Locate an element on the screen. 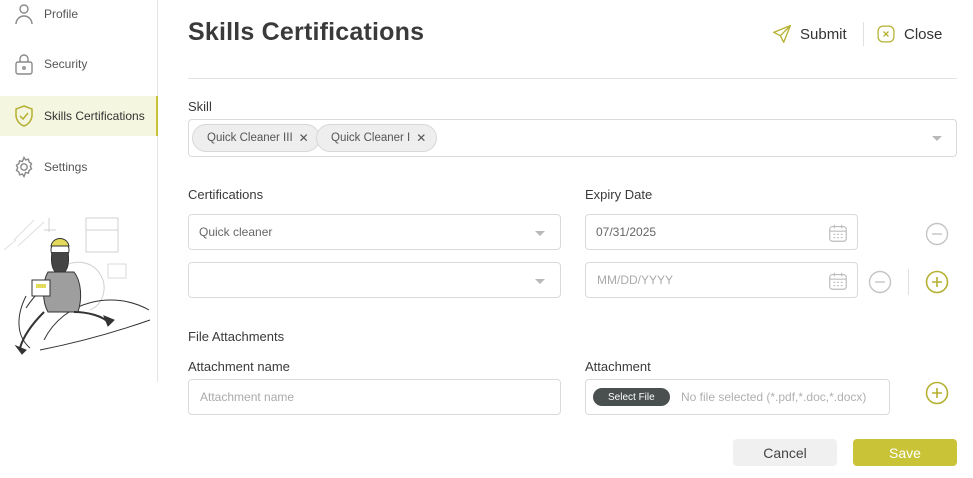 This screenshot has width=973, height=478. close-icon is located at coordinates (886, 34).